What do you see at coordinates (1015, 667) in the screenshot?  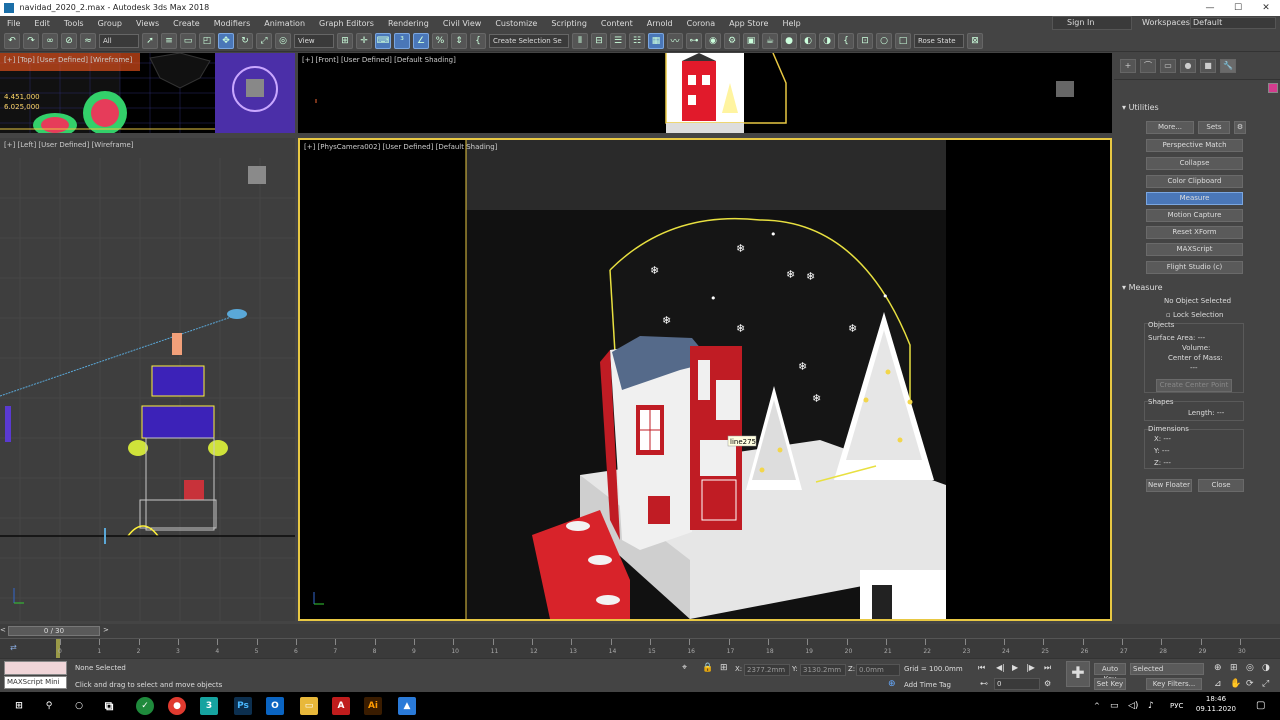 I see `play-icon: ▶` at bounding box center [1015, 667].